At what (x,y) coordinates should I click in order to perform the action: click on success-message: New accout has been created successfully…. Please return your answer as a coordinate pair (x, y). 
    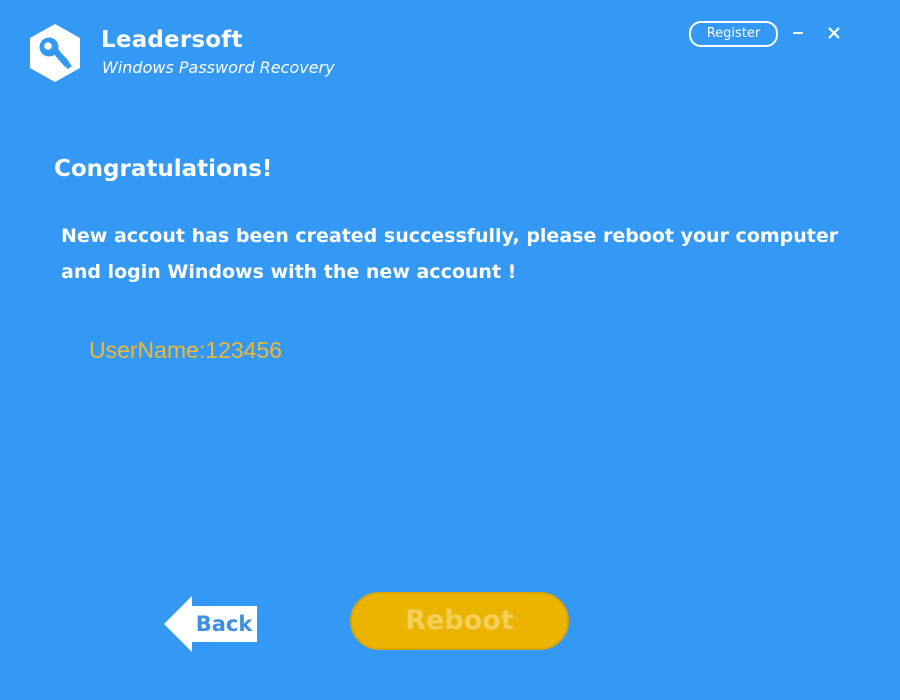
    Looking at the image, I should click on (450, 254).